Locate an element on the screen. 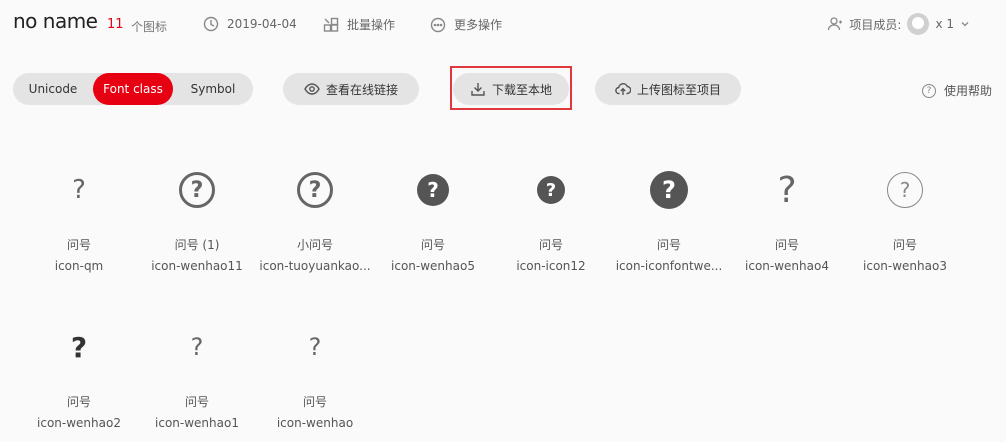 This screenshot has height=442, width=1006. tab-font-class: Font class is located at coordinates (133, 89).